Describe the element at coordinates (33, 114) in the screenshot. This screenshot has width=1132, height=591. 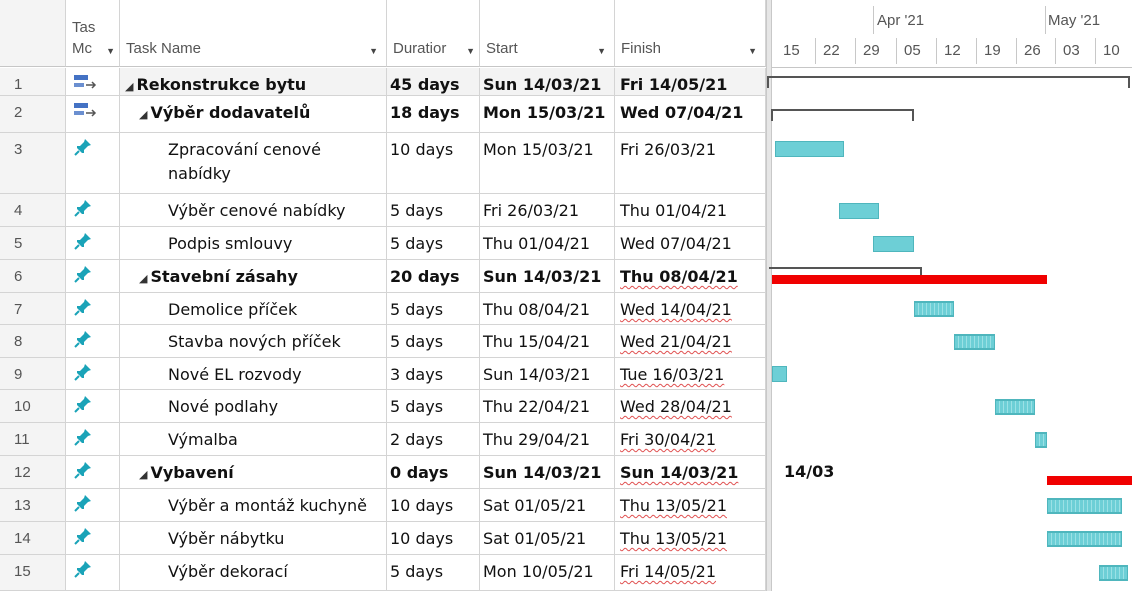
I see `row-number: 2` at that location.